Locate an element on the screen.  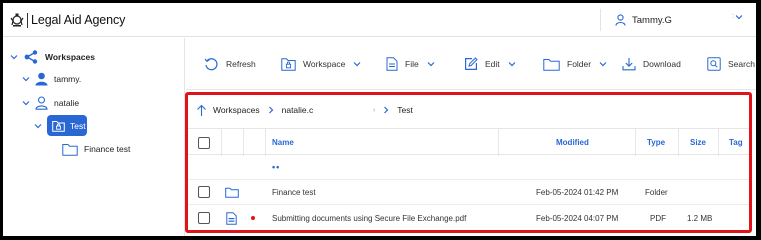
file-icon is located at coordinates (392, 64).